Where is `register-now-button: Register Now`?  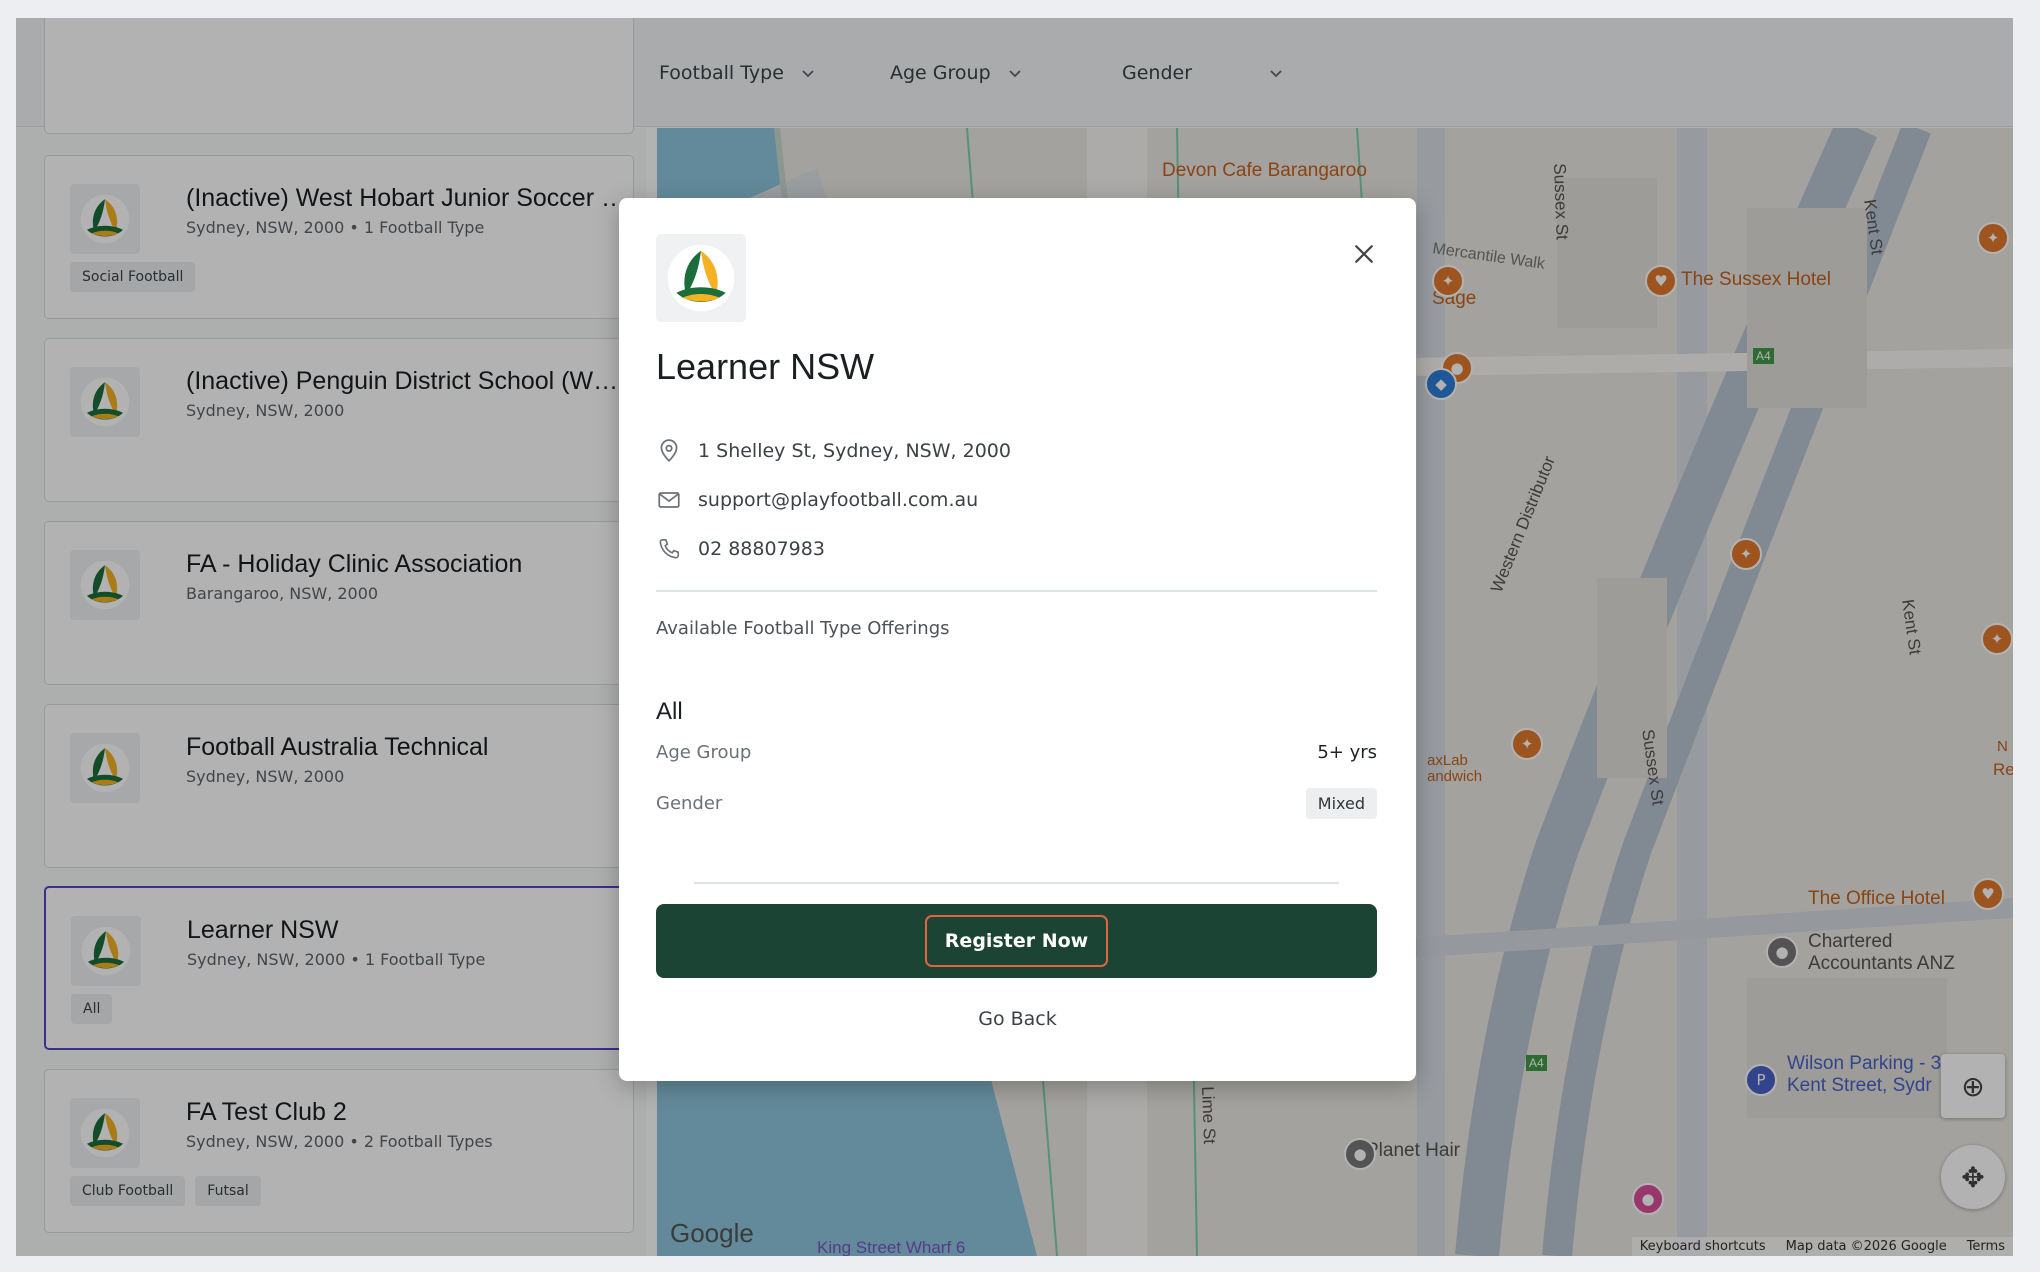 register-now-button: Register Now is located at coordinates (1016, 941).